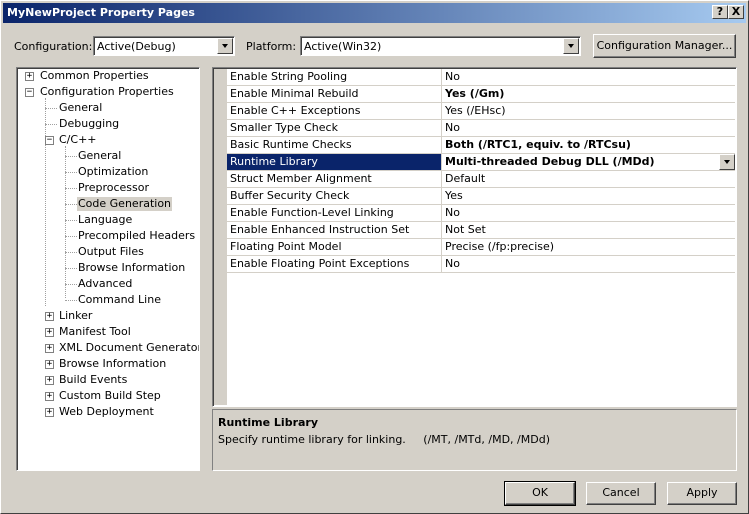 Image resolution: width=749 pixels, height=514 pixels. I want to click on window-title: MyNewProject Property Pages, so click(101, 12).